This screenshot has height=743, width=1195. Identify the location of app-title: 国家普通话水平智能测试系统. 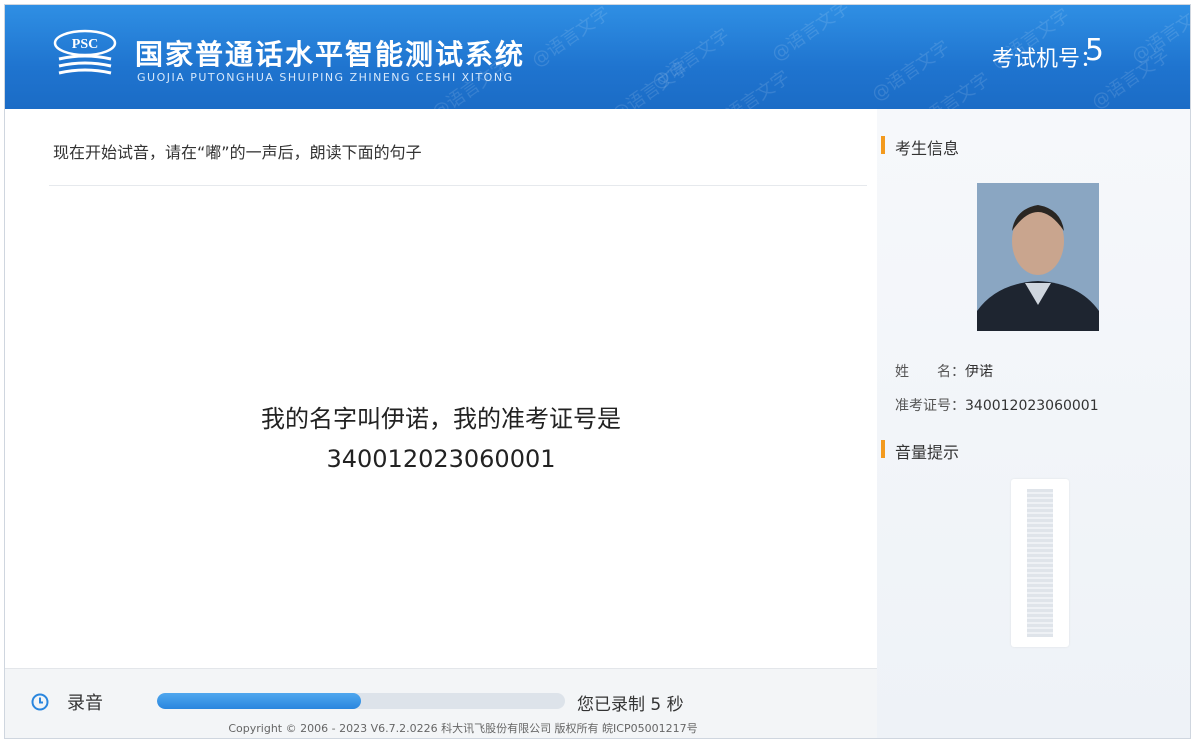
(330, 54).